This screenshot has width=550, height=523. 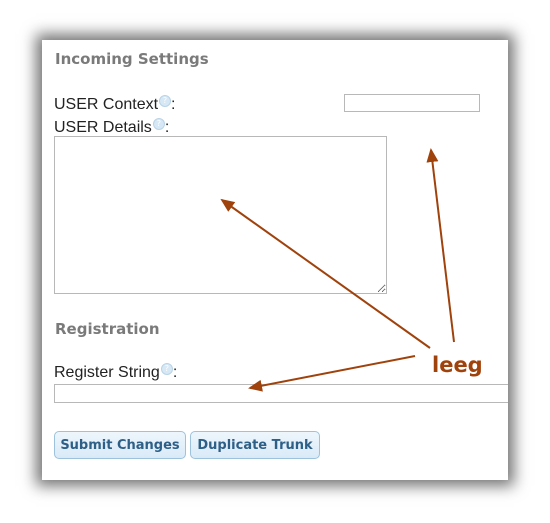 What do you see at coordinates (132, 59) in the screenshot?
I see `incoming-settings-heading: Incoming Settings` at bounding box center [132, 59].